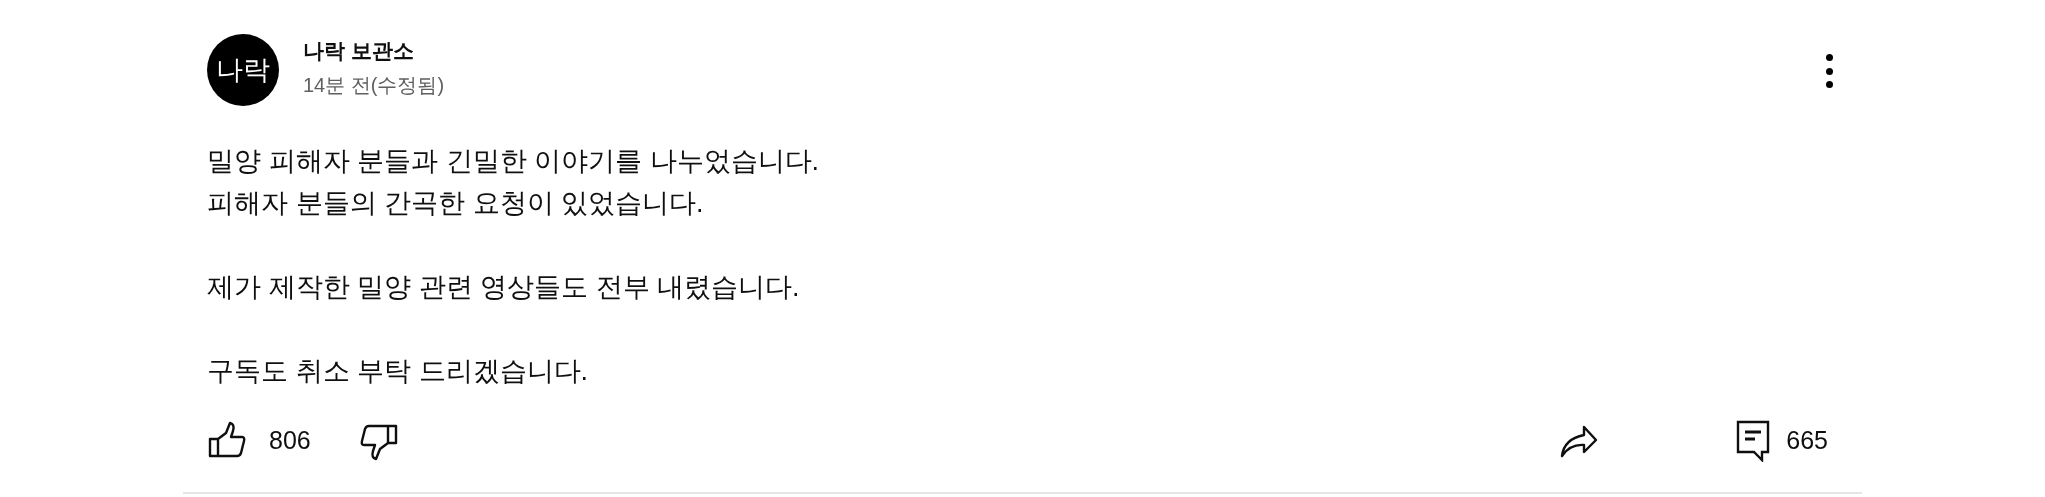 This screenshot has width=2045, height=497. I want to click on like-button: 806, so click(259, 441).